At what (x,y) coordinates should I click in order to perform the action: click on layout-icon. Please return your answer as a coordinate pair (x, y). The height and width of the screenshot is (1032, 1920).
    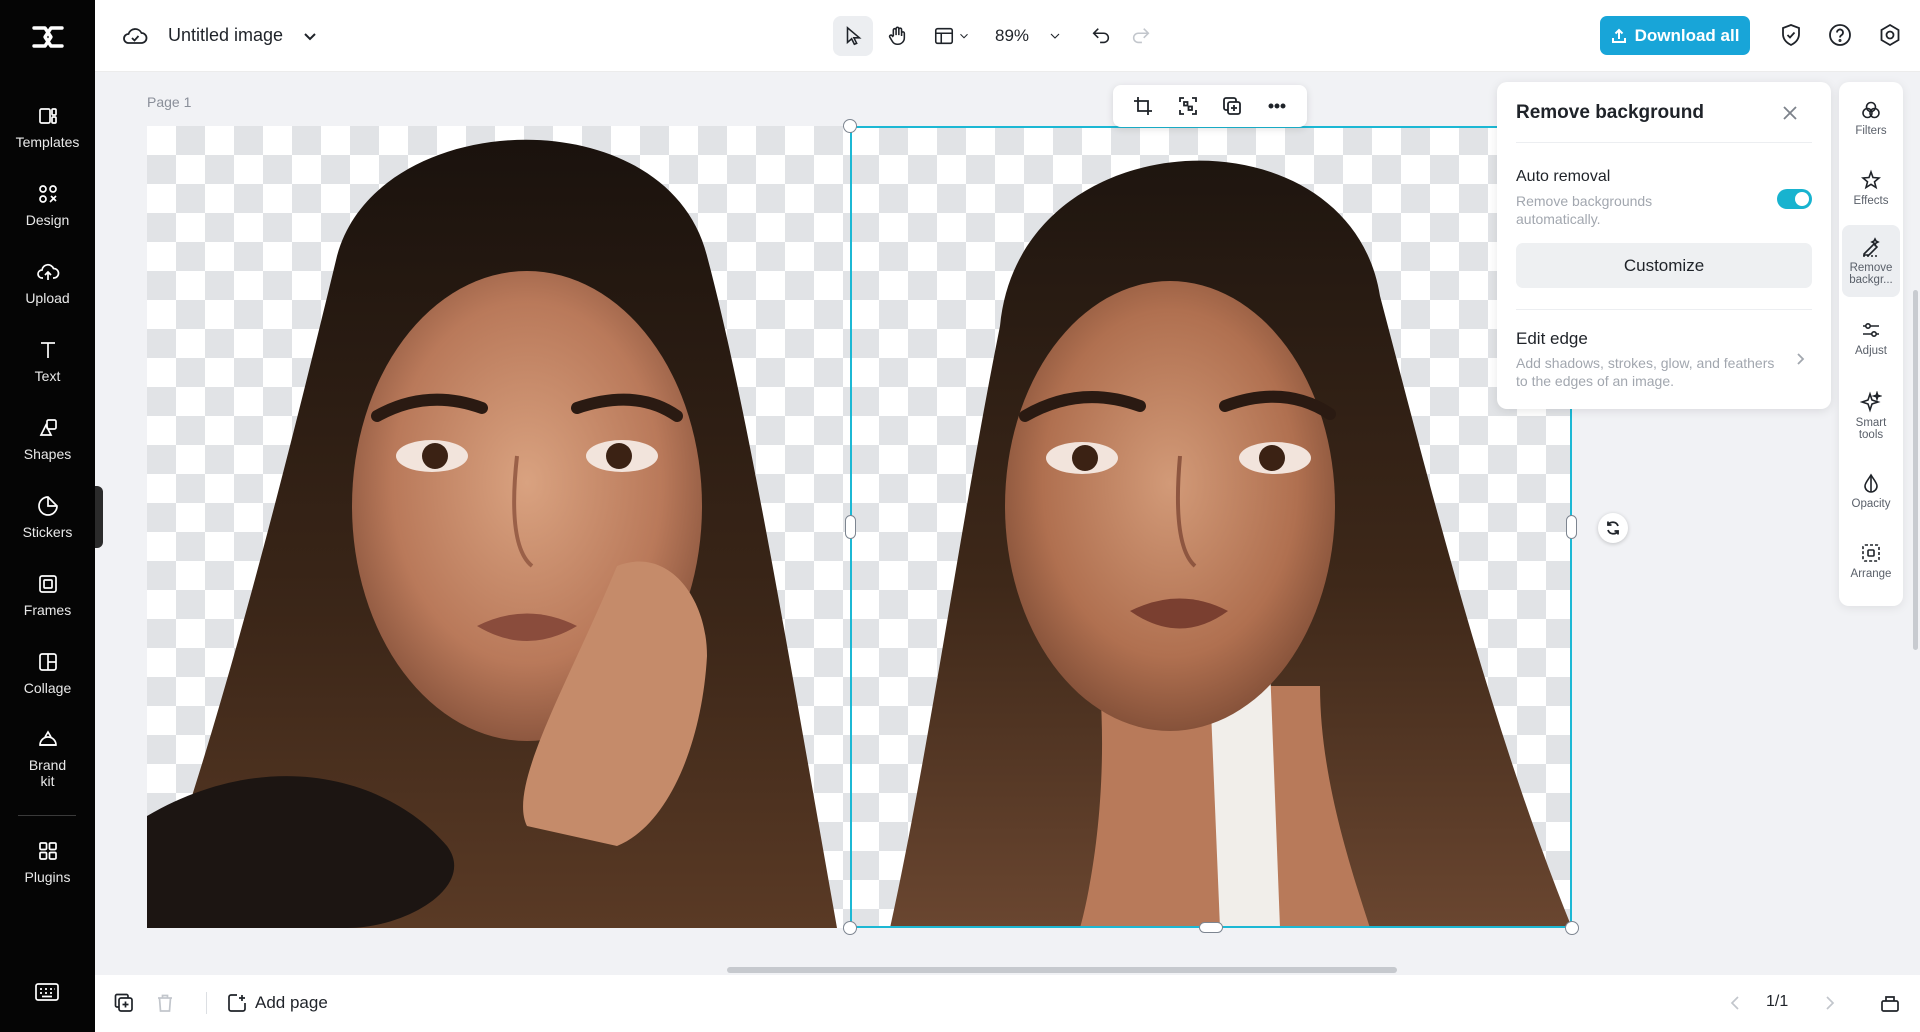
    Looking at the image, I should click on (944, 36).